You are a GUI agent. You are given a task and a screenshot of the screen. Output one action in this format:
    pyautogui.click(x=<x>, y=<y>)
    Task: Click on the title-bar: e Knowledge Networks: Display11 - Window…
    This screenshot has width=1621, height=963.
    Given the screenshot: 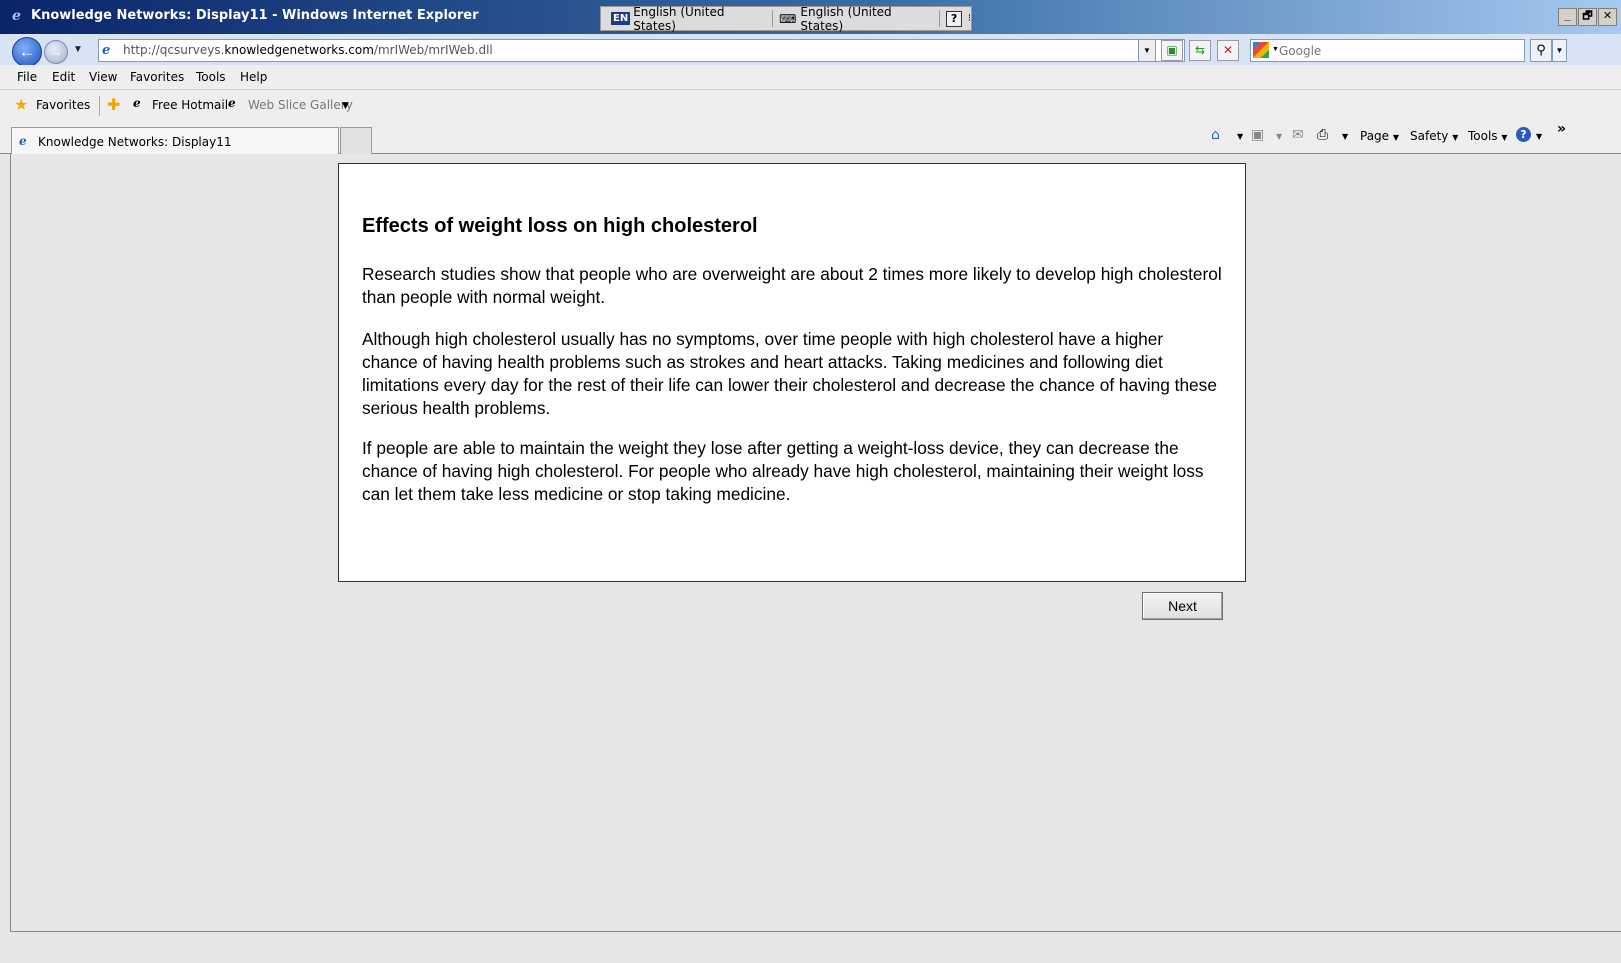 What is the action you would take?
    pyautogui.click(x=810, y=17)
    